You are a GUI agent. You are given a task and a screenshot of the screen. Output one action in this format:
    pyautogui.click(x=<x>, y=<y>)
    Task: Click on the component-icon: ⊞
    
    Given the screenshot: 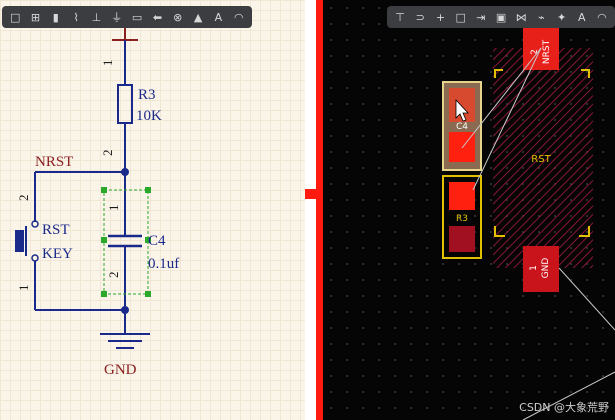 What is the action you would take?
    pyautogui.click(x=35, y=17)
    